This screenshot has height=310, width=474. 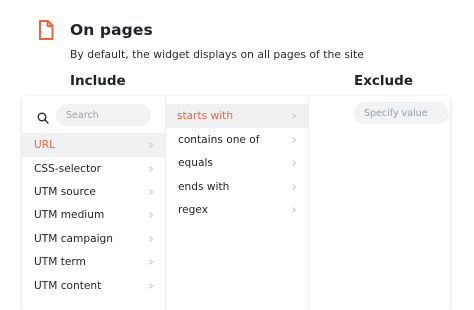 I want to click on operator-item-label: contains one of, so click(x=219, y=140).